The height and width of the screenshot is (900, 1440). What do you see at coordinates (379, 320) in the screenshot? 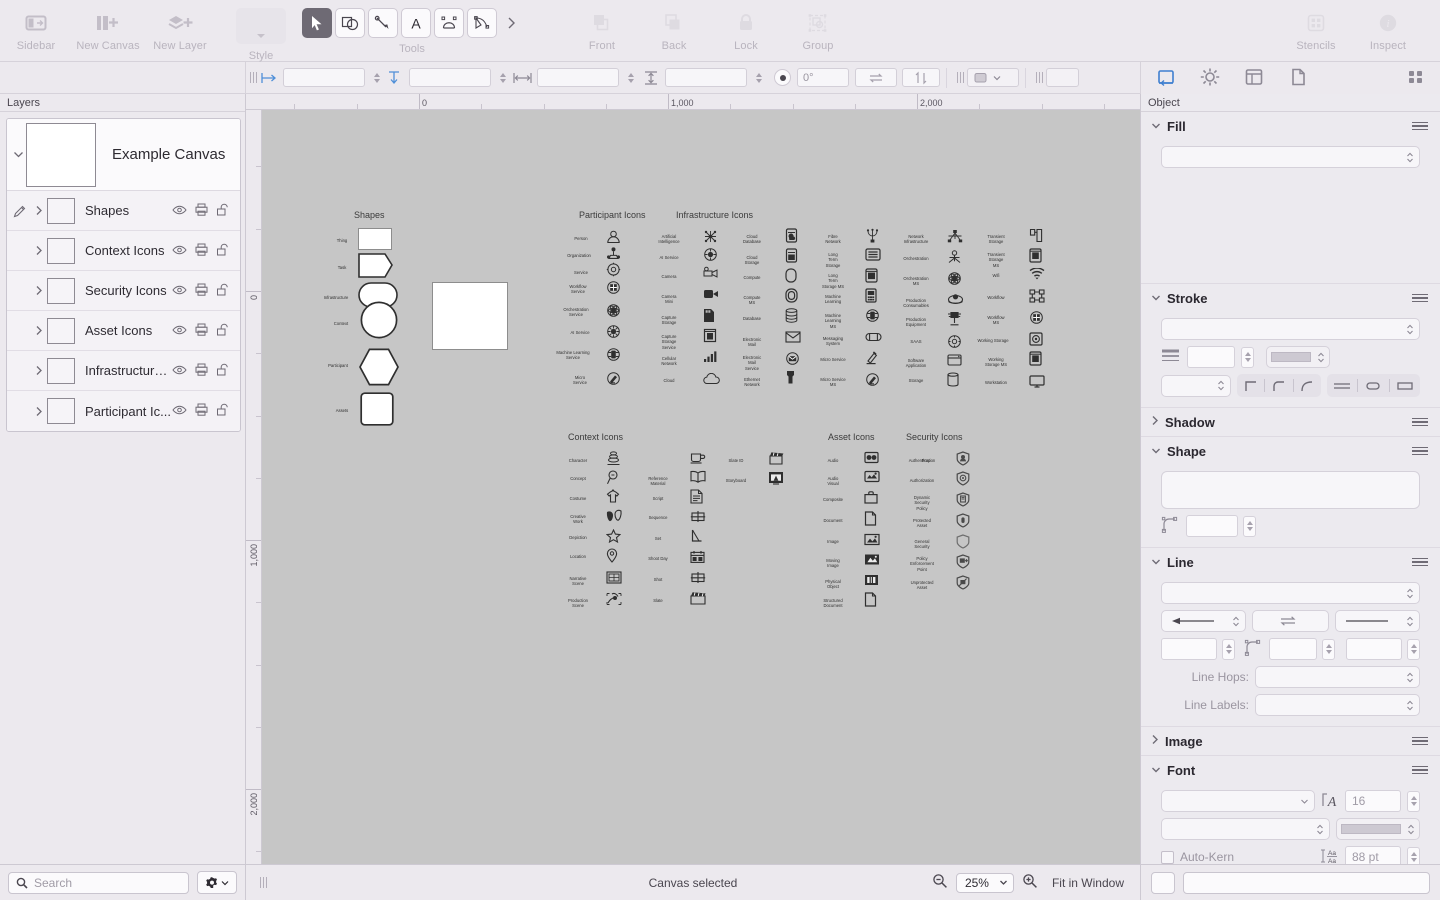
I see `shape-context` at bounding box center [379, 320].